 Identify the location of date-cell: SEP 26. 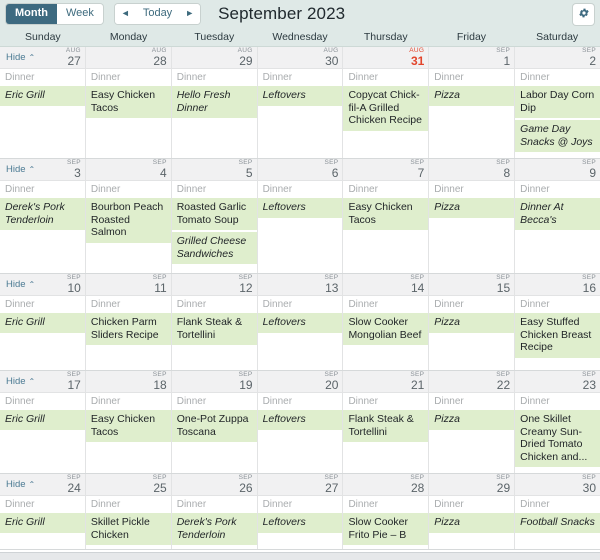
(215, 484).